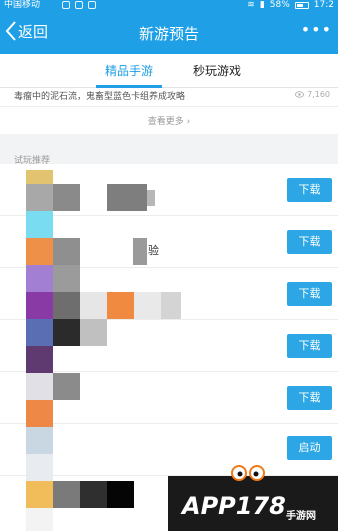 This screenshot has height=531, width=338. I want to click on article-row: 毒瘤中的泥石流，鬼畜型蓝色卡组养成攻略 7,160, so click(169, 97).